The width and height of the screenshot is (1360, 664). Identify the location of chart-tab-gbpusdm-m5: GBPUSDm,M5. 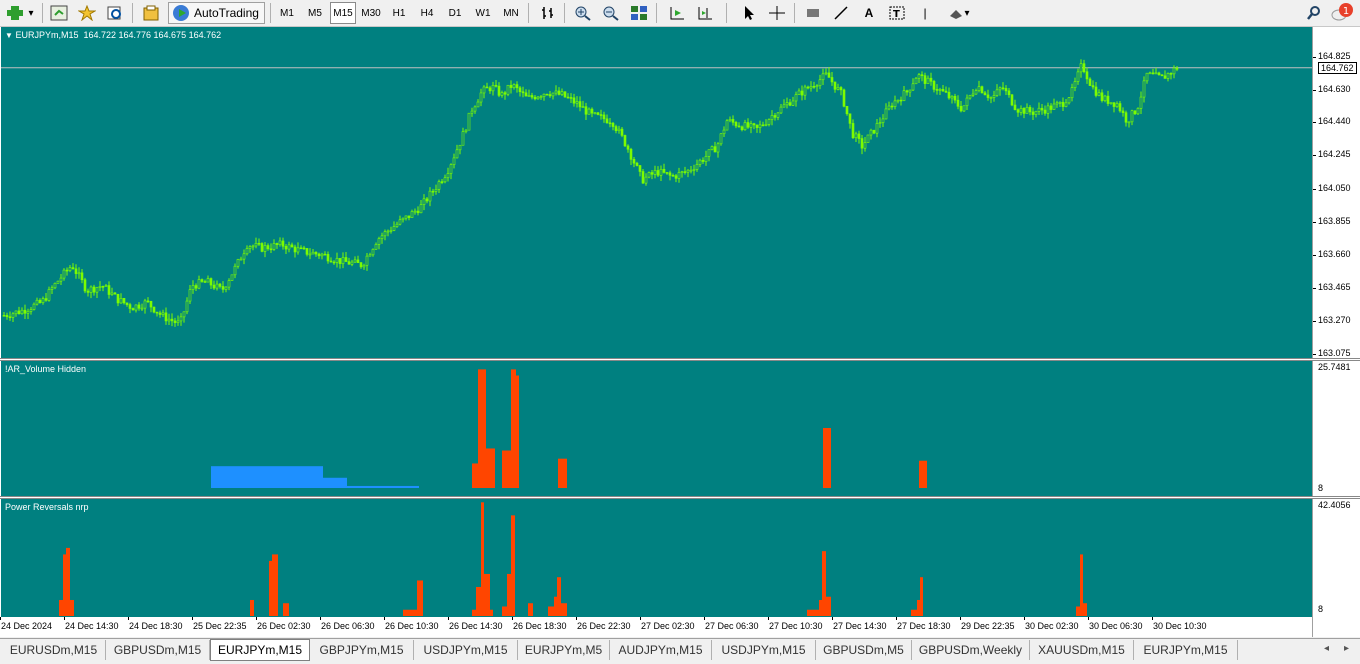
(864, 650).